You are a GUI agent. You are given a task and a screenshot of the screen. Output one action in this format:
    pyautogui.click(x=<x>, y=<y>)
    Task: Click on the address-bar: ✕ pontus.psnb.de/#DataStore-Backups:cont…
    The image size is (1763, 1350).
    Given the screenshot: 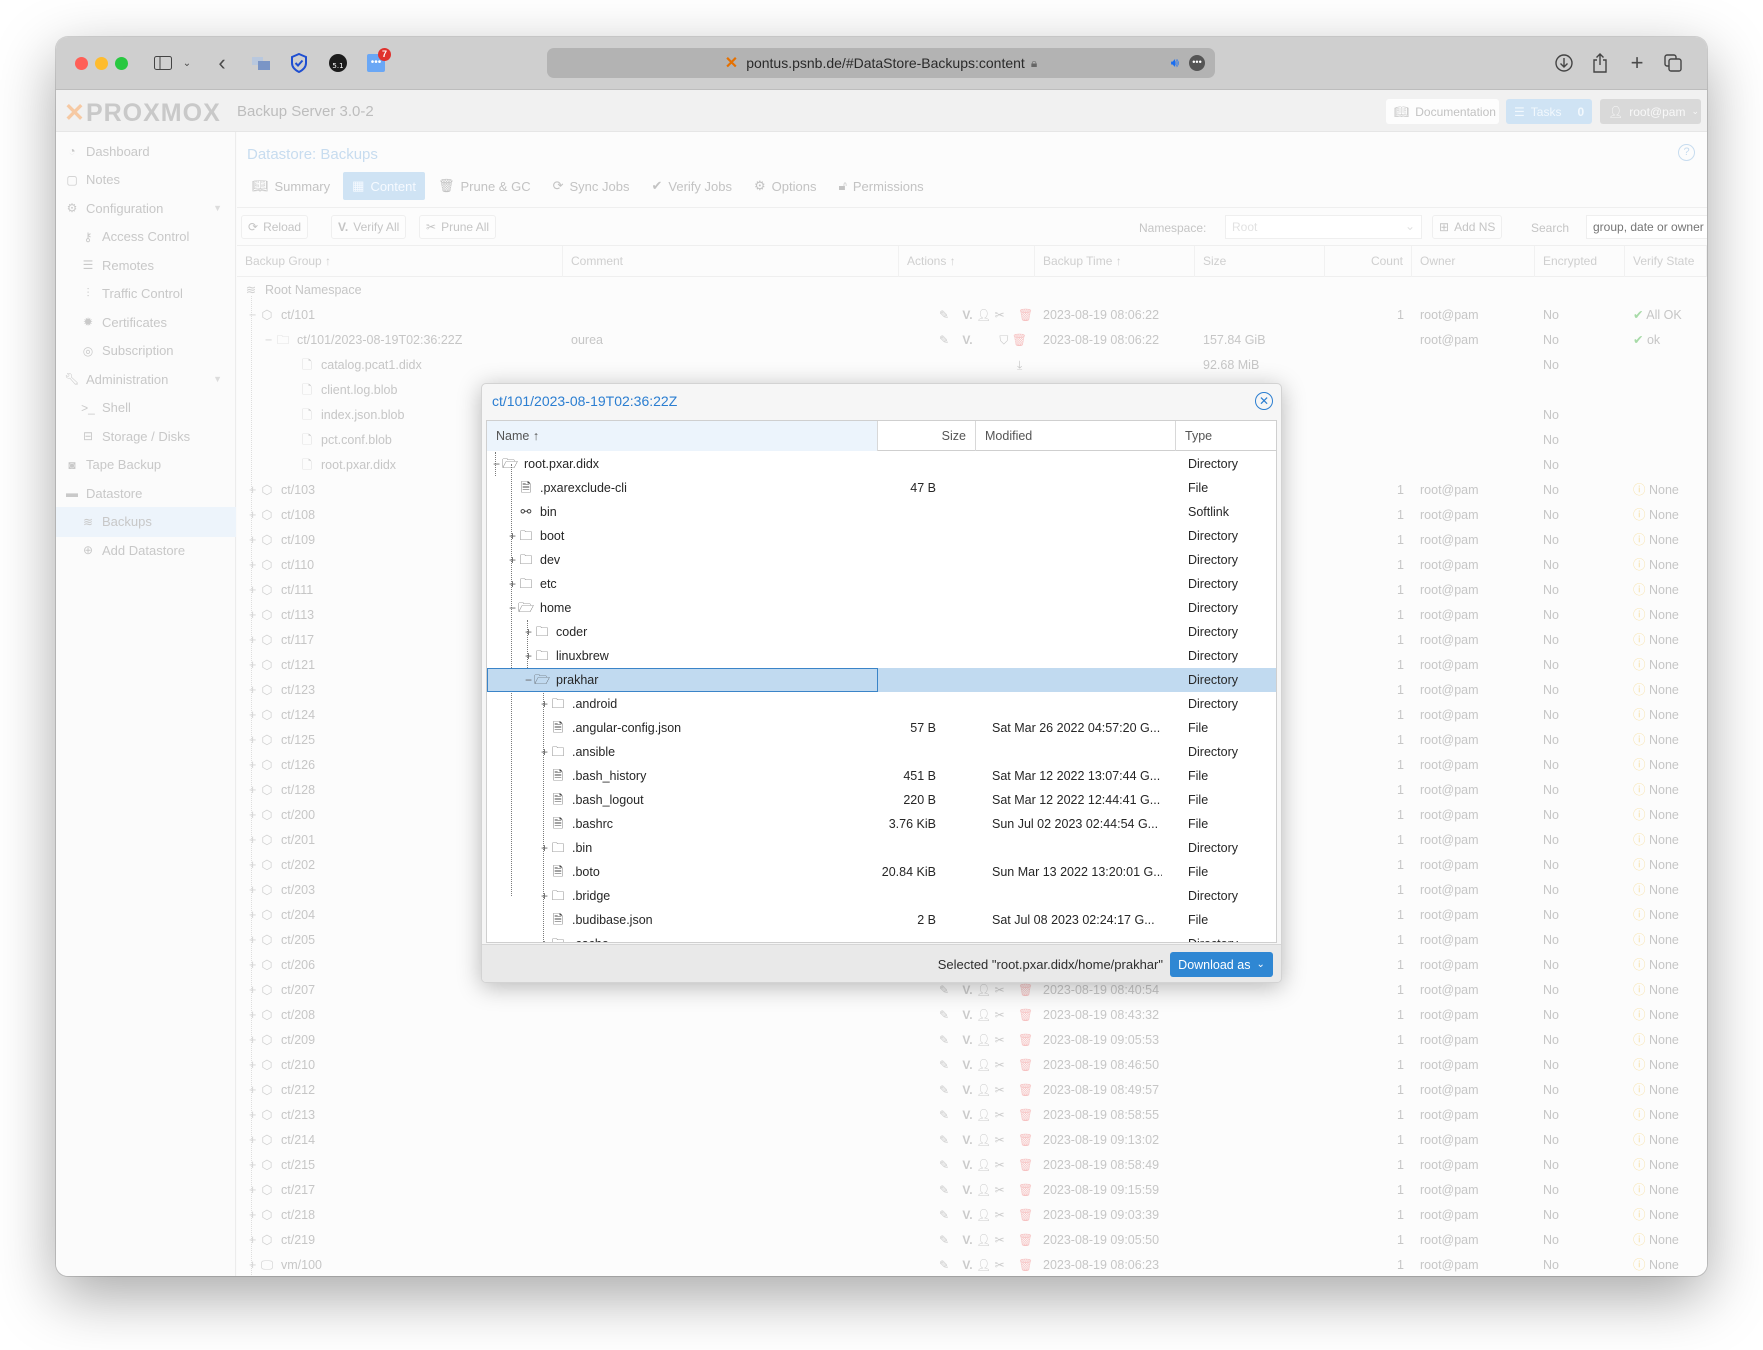 What is the action you would take?
    pyautogui.click(x=881, y=63)
    